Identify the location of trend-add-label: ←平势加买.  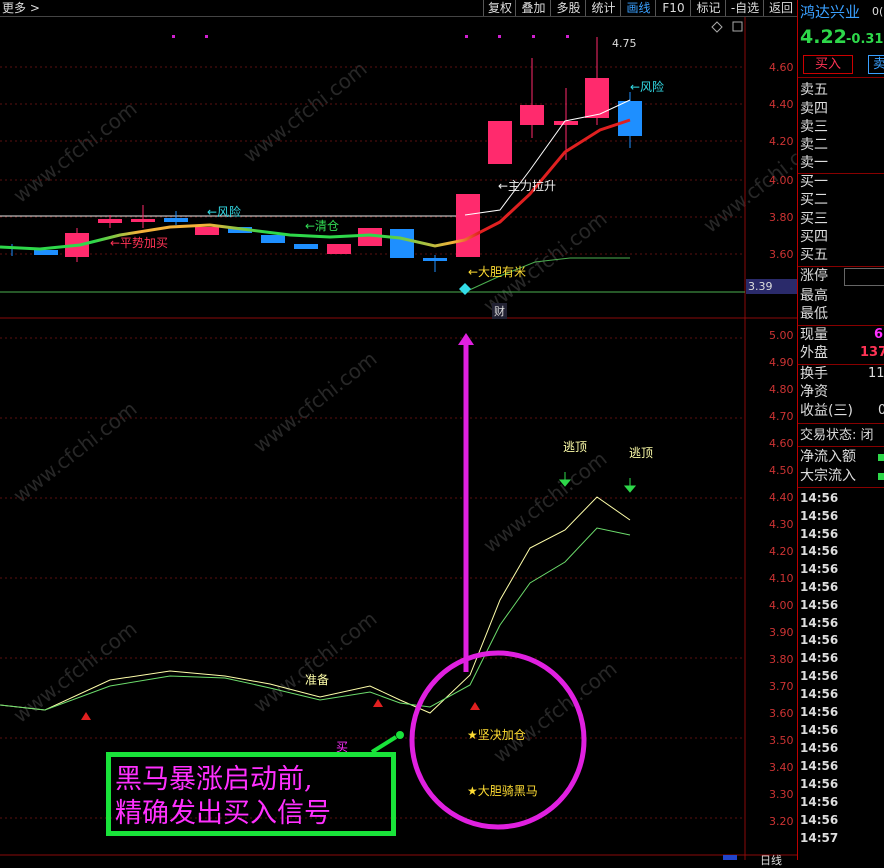
(139, 243).